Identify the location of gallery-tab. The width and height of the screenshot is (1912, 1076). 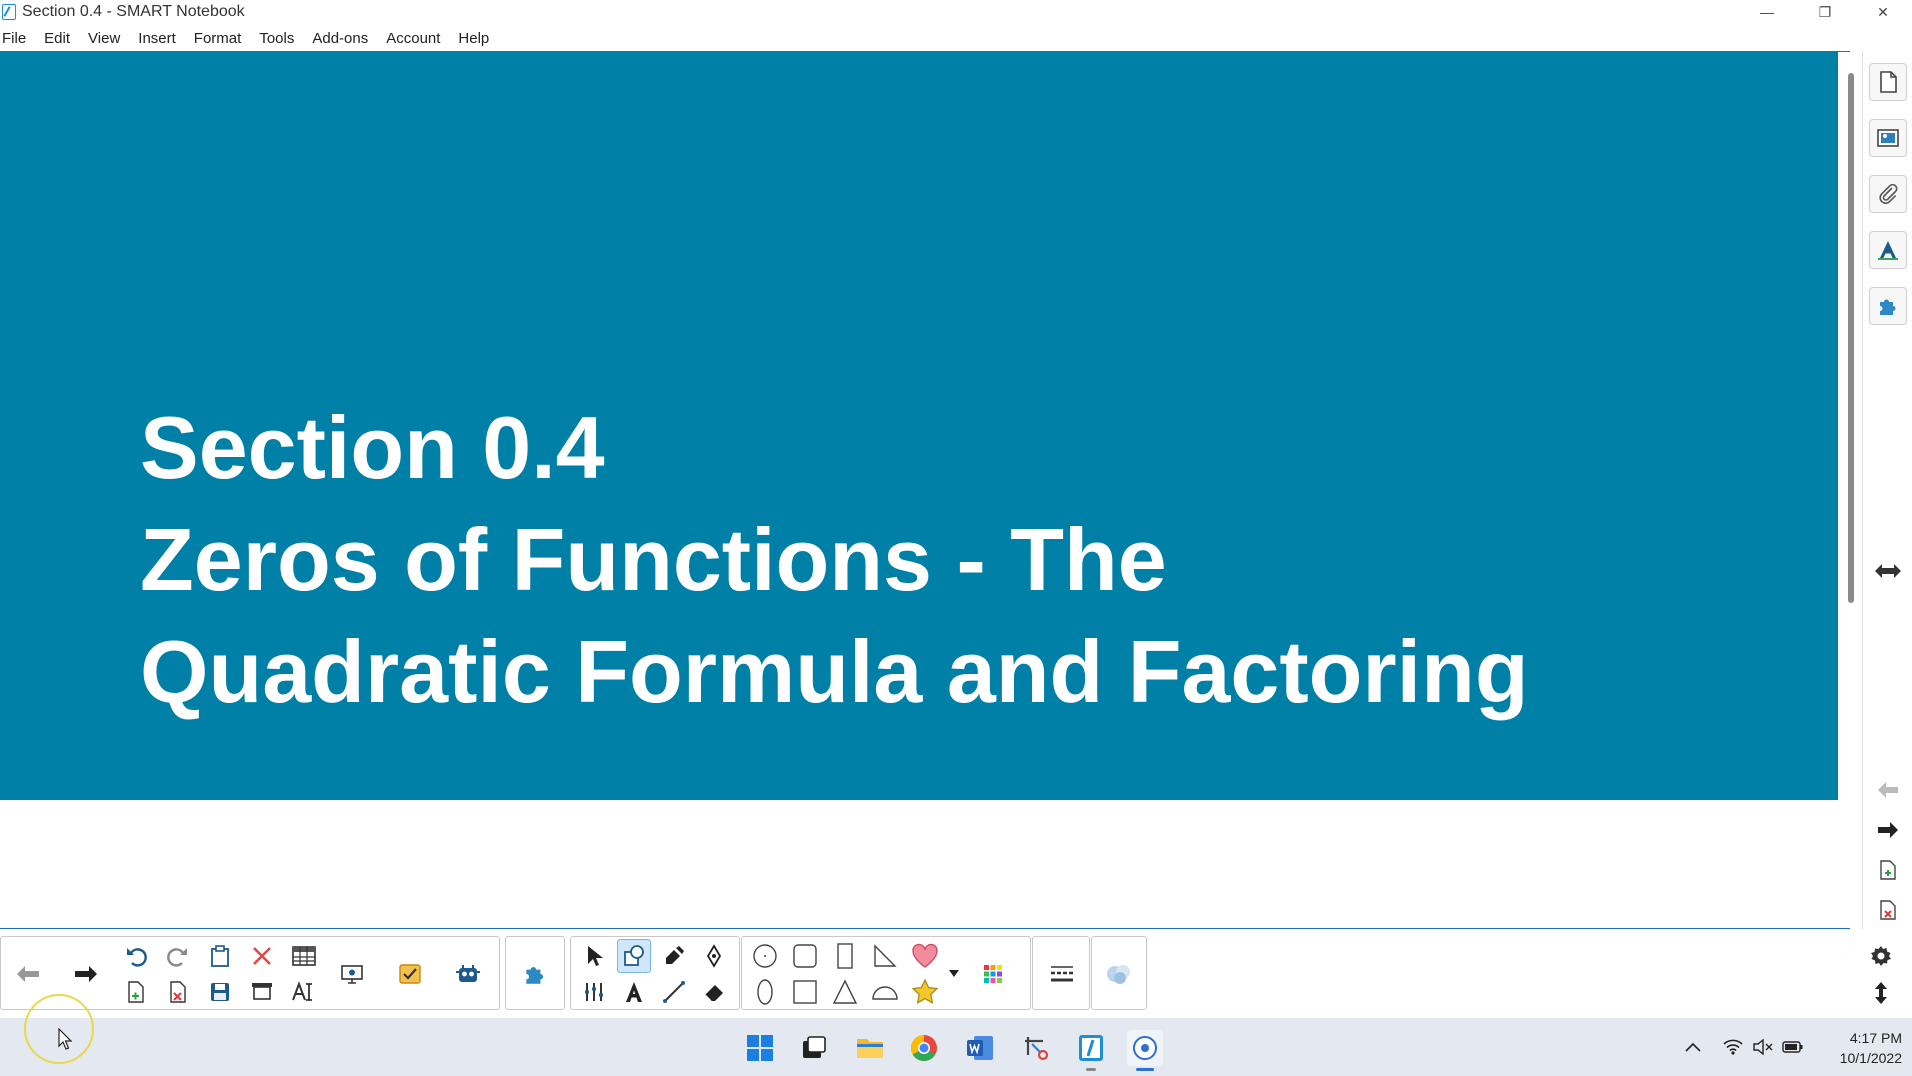
(1888, 138).